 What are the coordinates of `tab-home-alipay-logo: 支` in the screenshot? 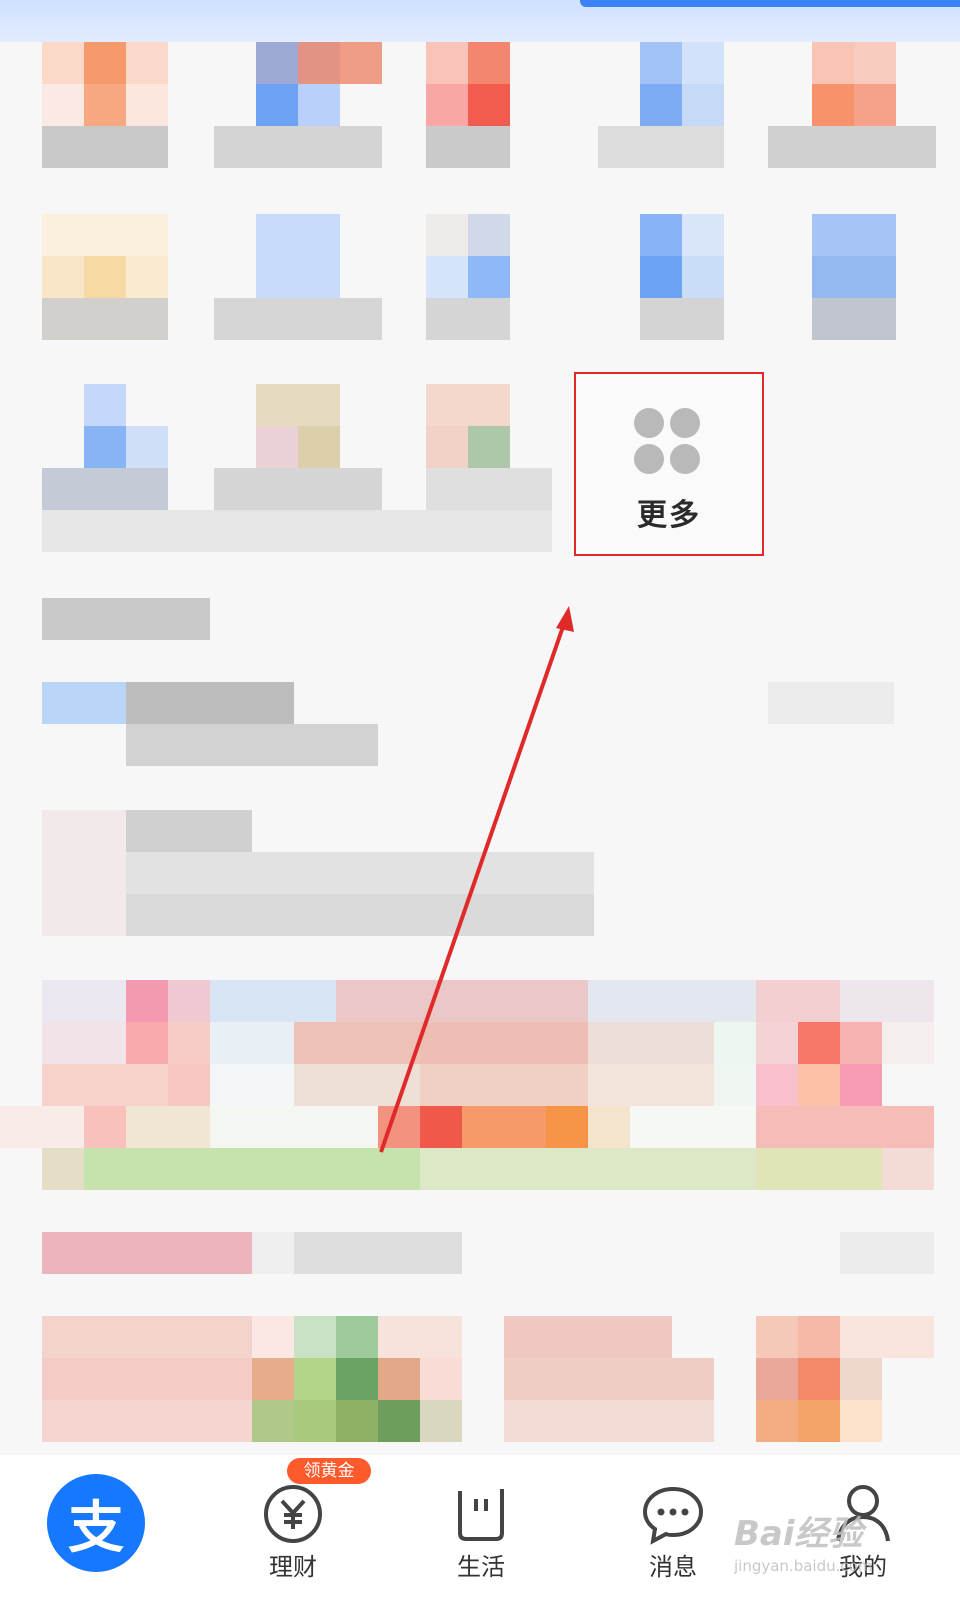 It's located at (96, 1523).